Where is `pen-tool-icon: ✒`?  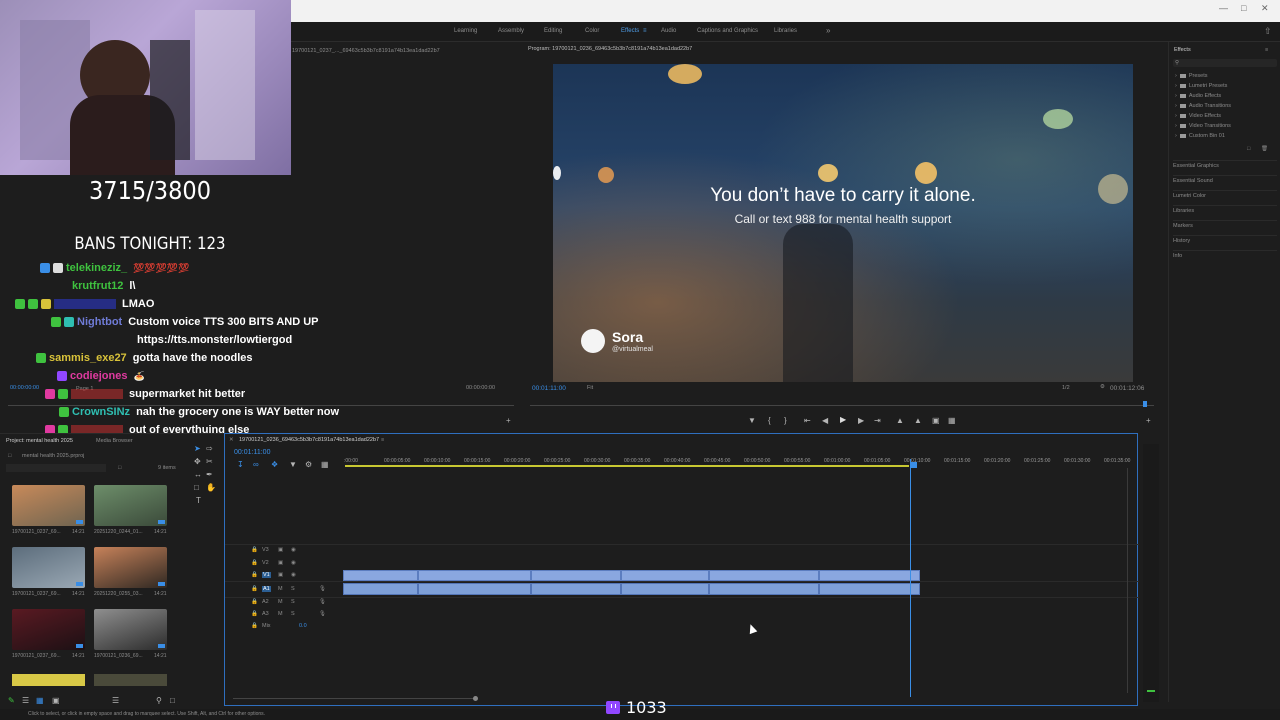
pen-tool-icon: ✒ is located at coordinates (209, 474).